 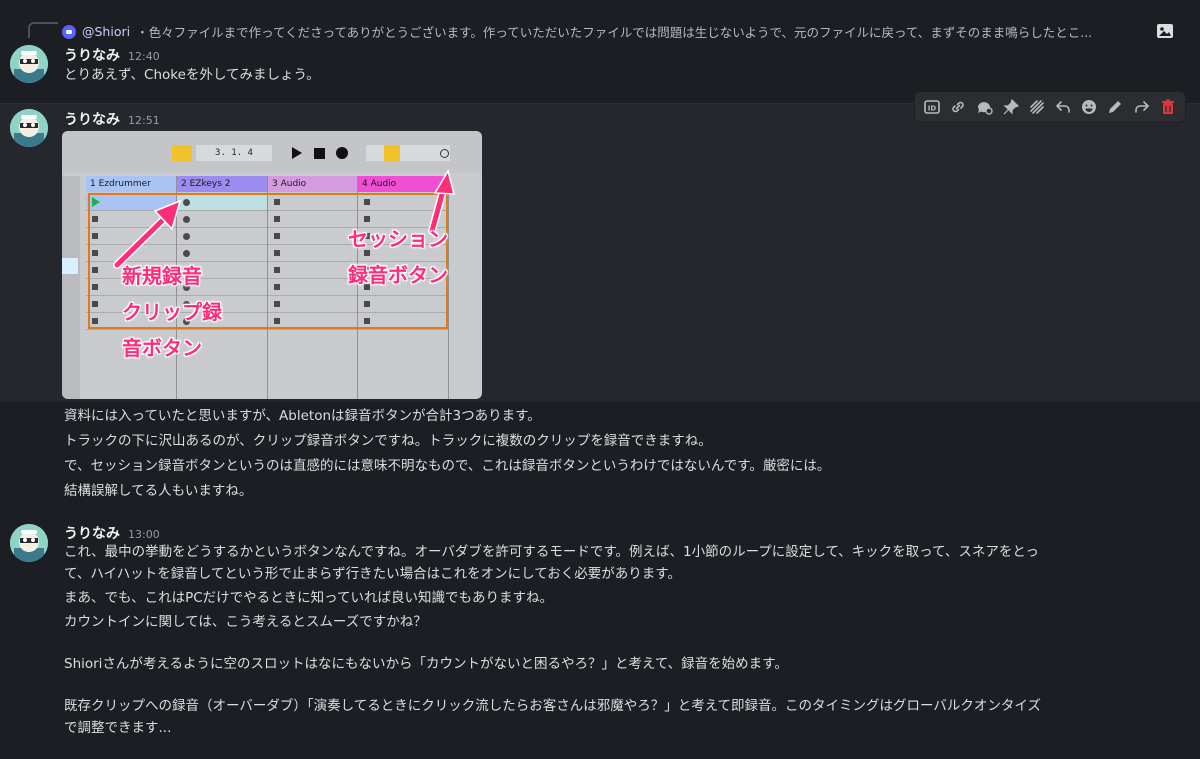 What do you see at coordinates (1063, 107) in the screenshot?
I see `reply-icon` at bounding box center [1063, 107].